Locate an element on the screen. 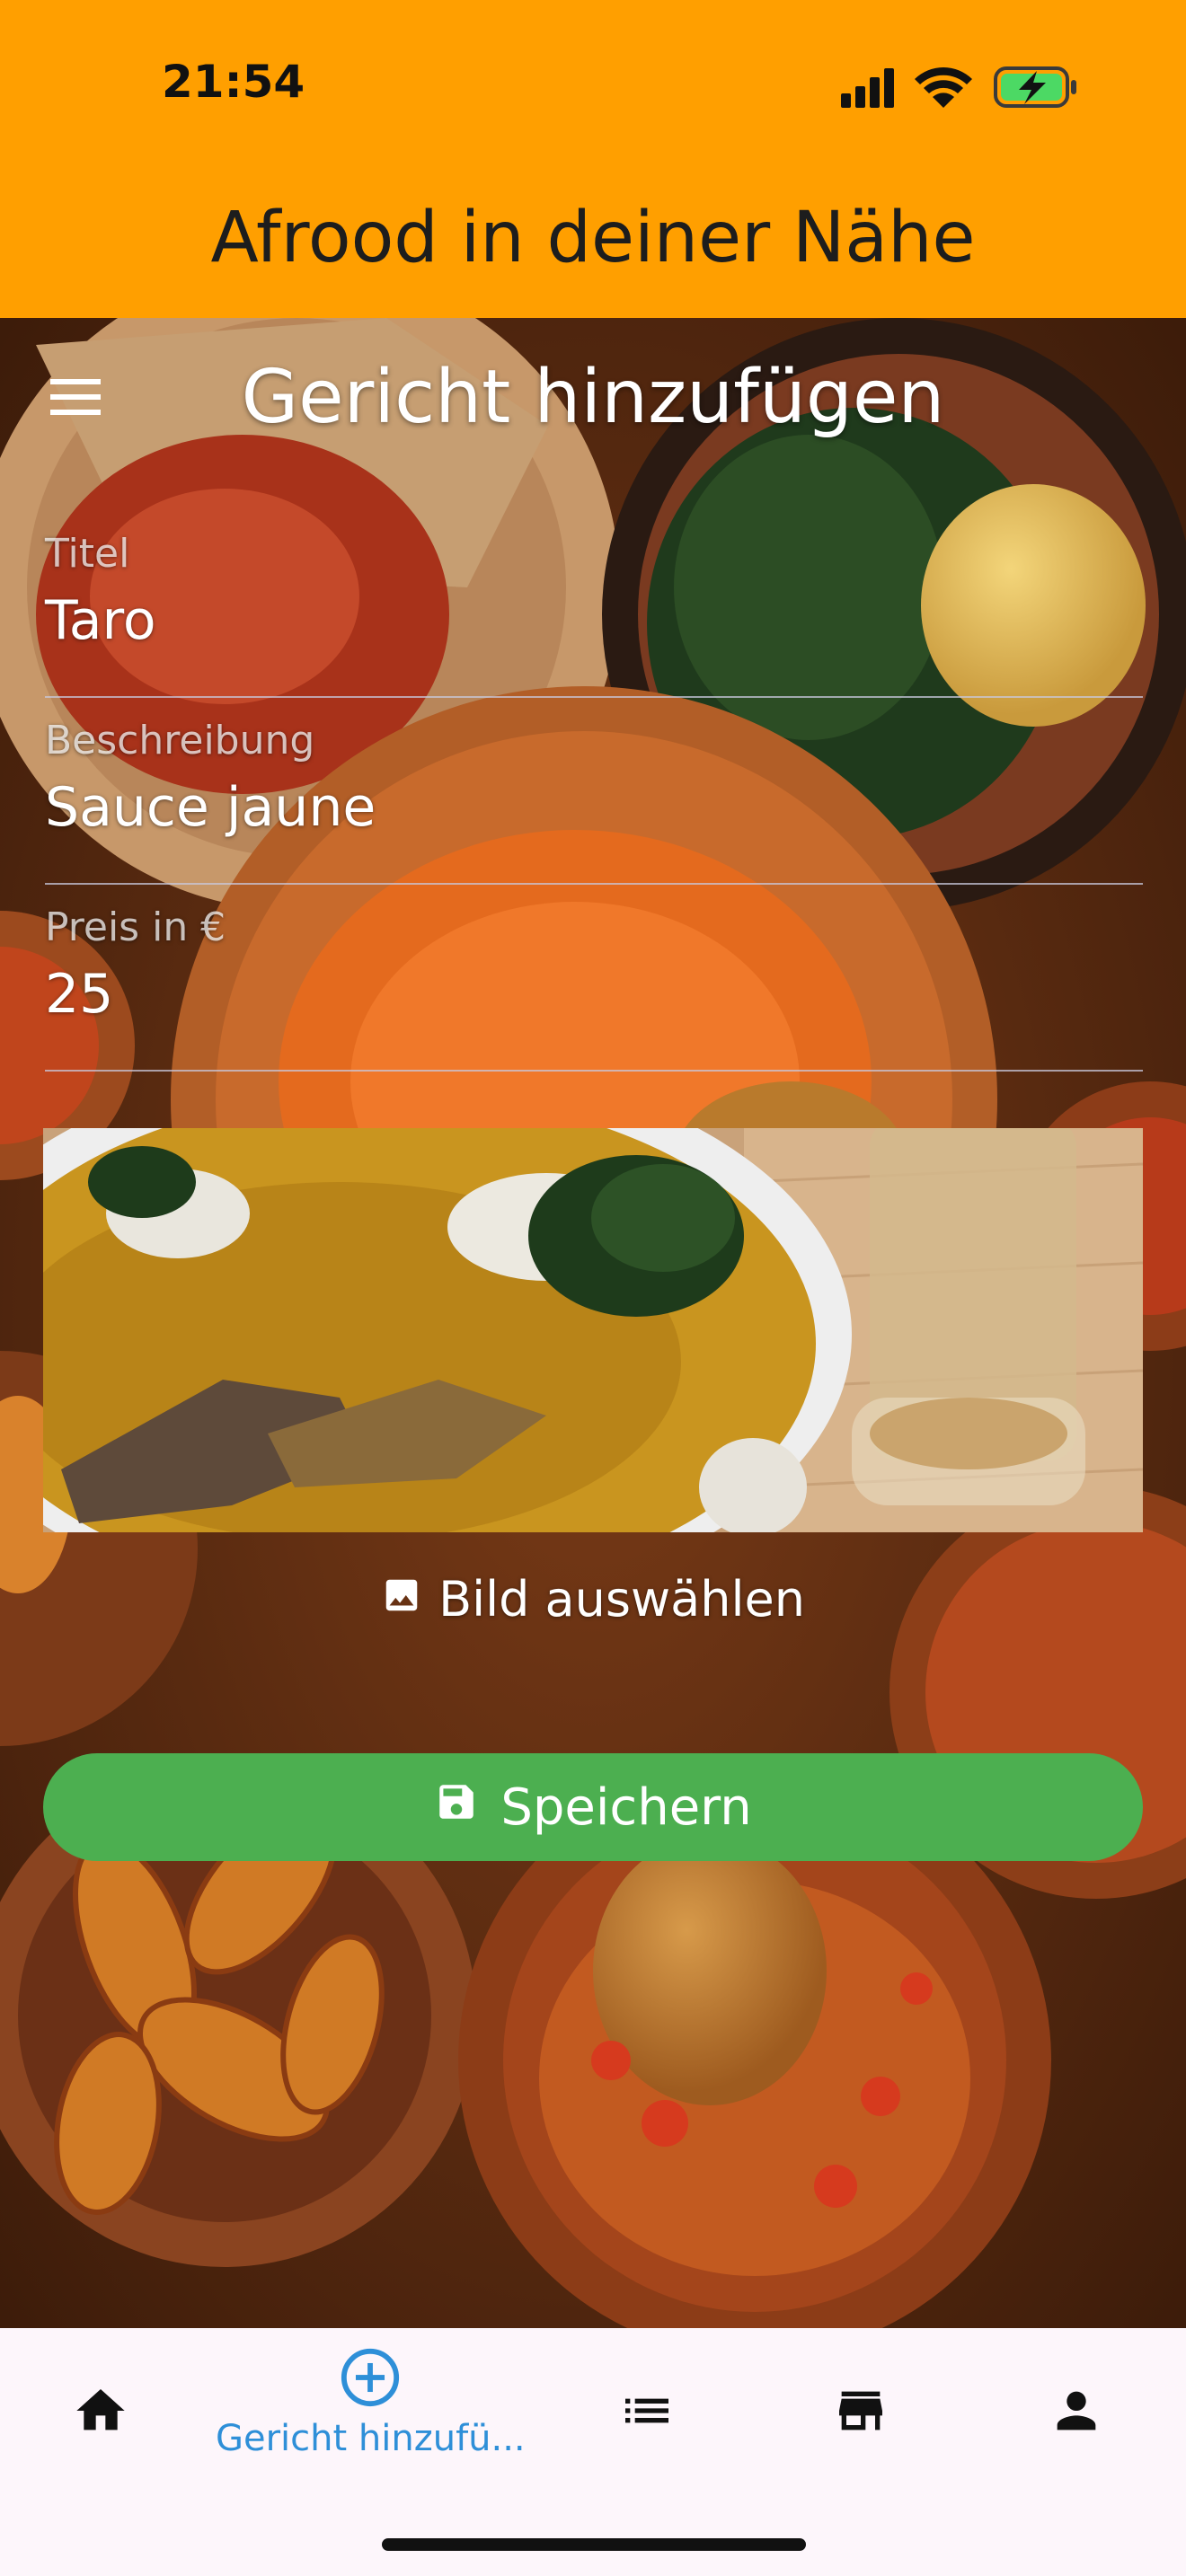 This screenshot has width=1186, height=2576. home-icon is located at coordinates (100, 2412).